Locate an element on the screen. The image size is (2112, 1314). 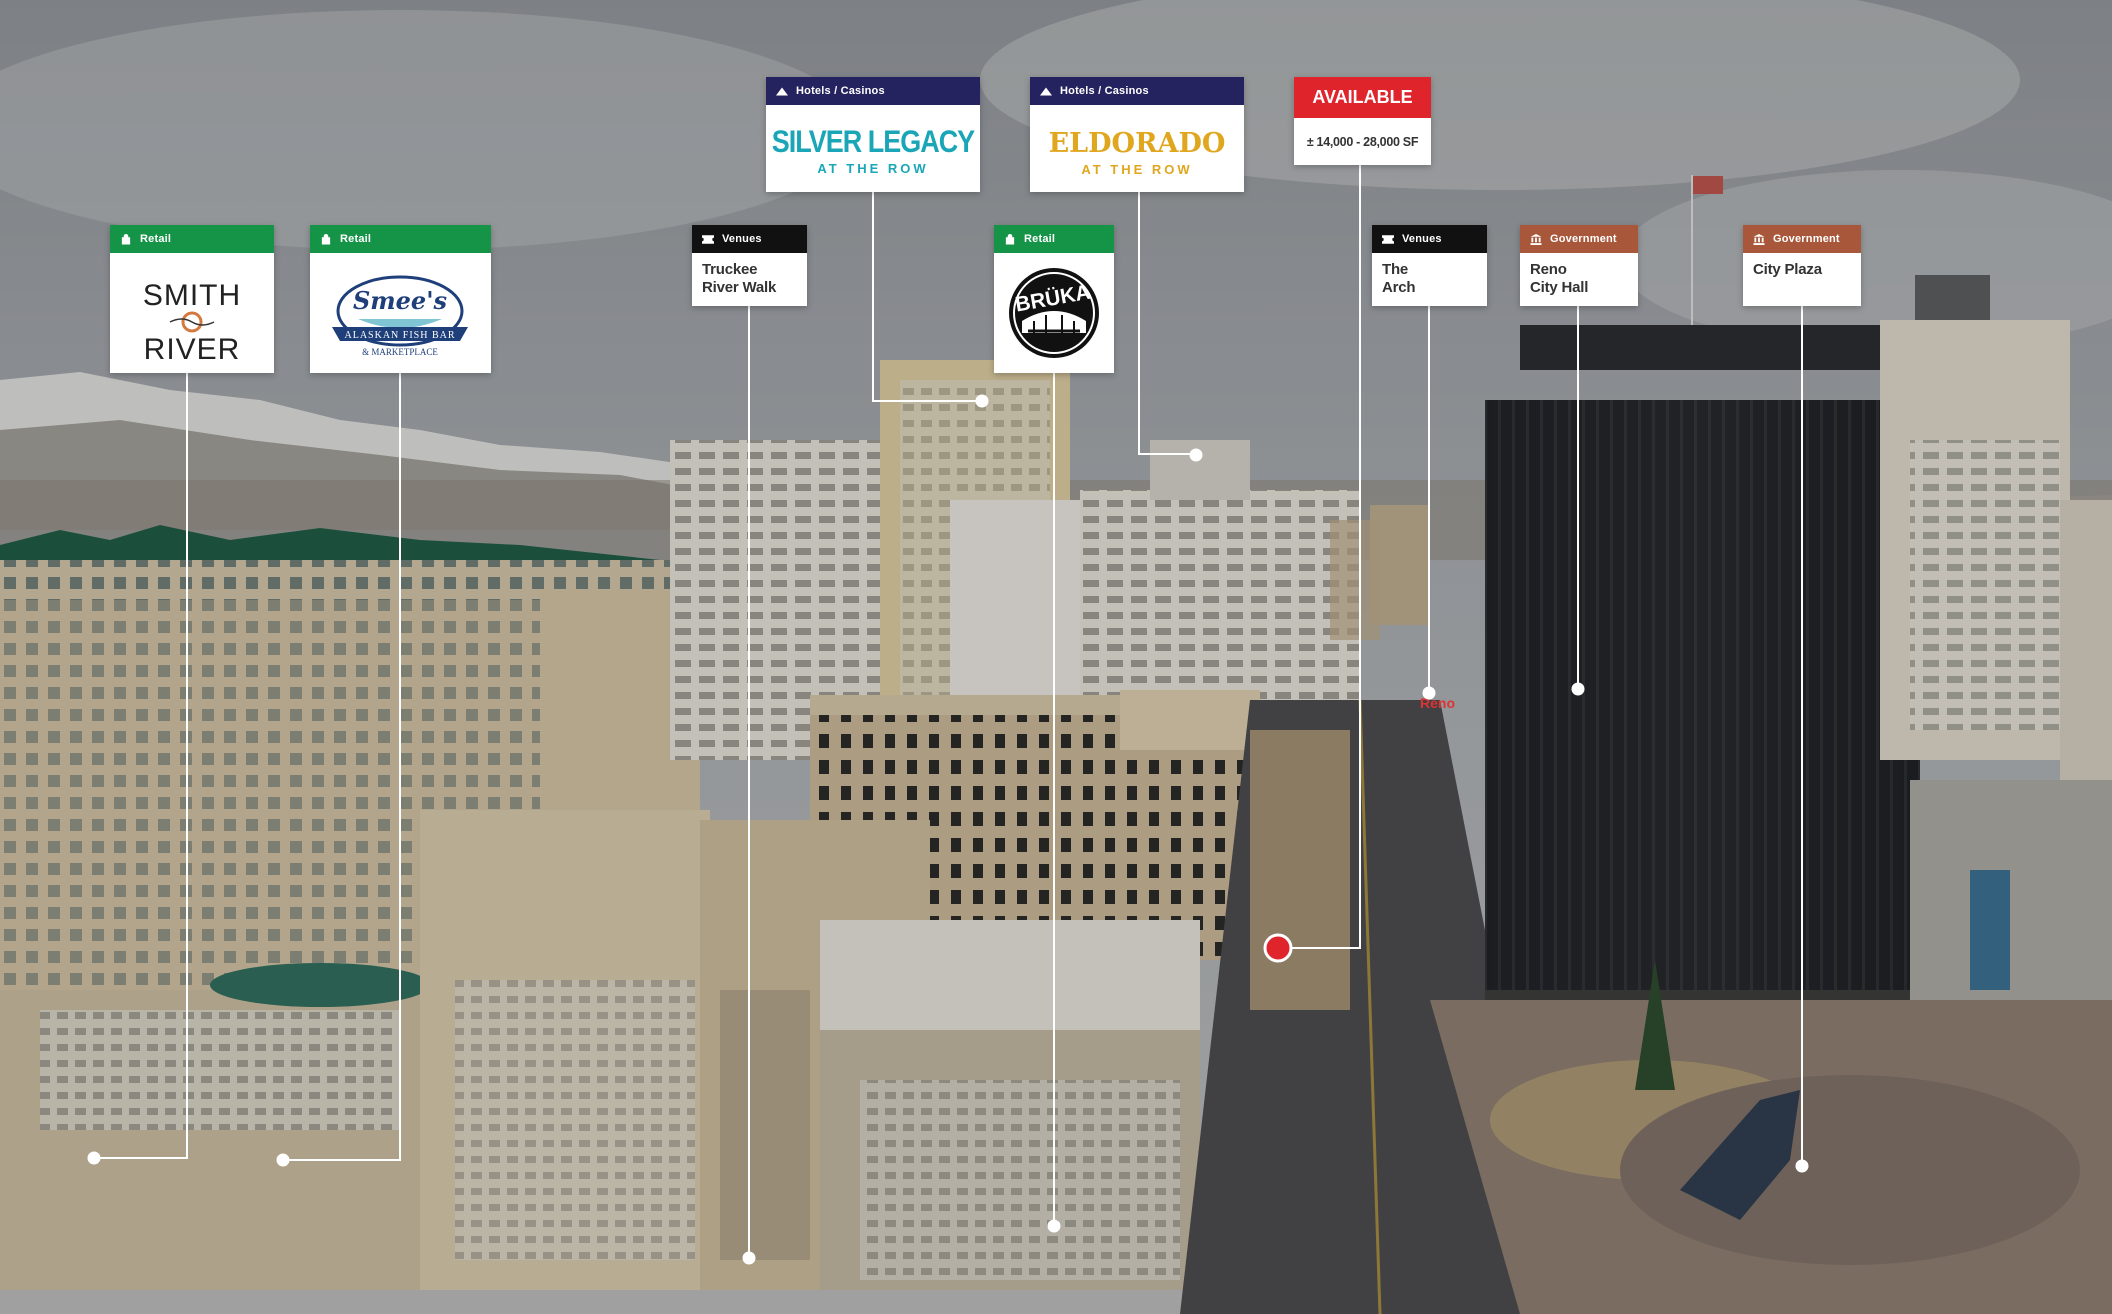
arch-sign-text: Reno is located at coordinates (1437, 703).